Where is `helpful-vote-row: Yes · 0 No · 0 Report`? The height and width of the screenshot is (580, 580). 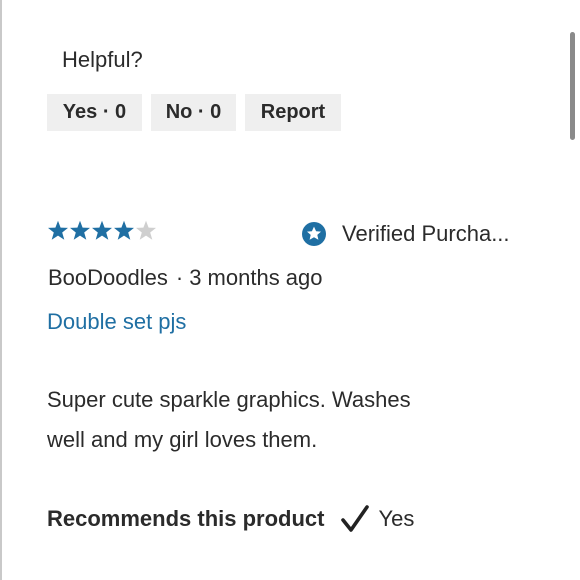 helpful-vote-row: Yes · 0 No · 0 Report is located at coordinates (194, 112).